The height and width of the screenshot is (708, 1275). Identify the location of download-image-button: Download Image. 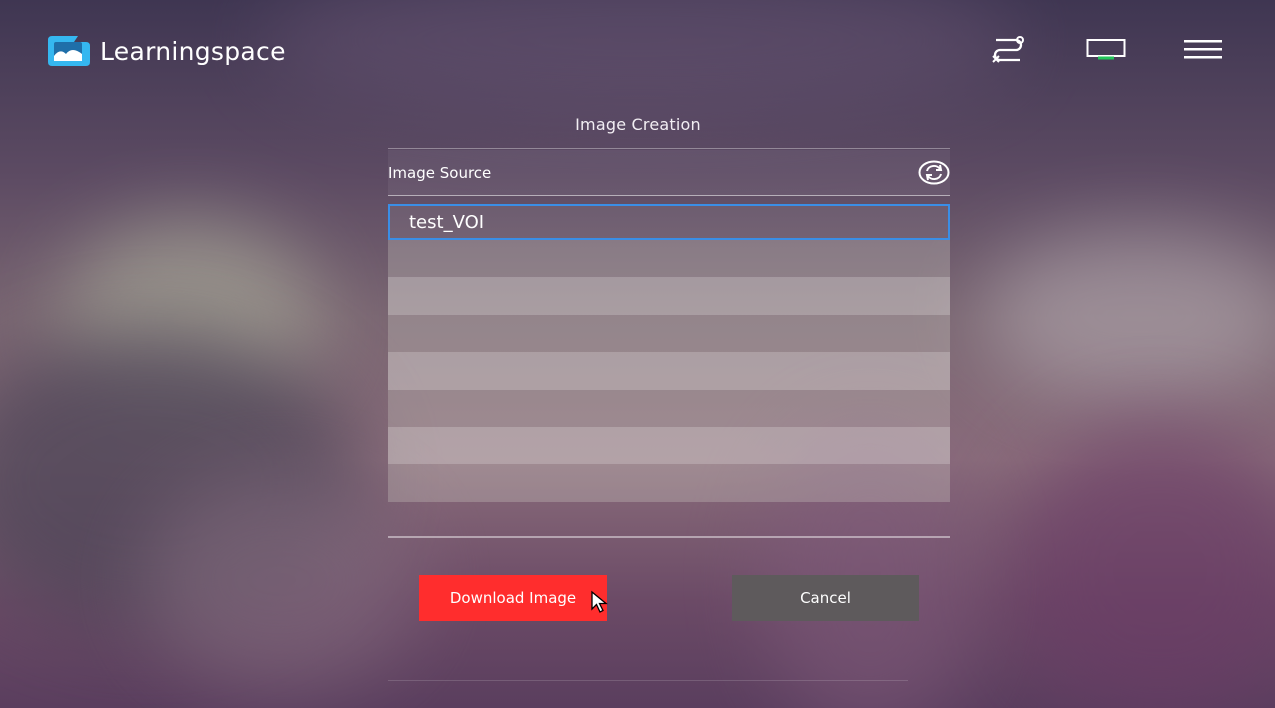
(513, 598).